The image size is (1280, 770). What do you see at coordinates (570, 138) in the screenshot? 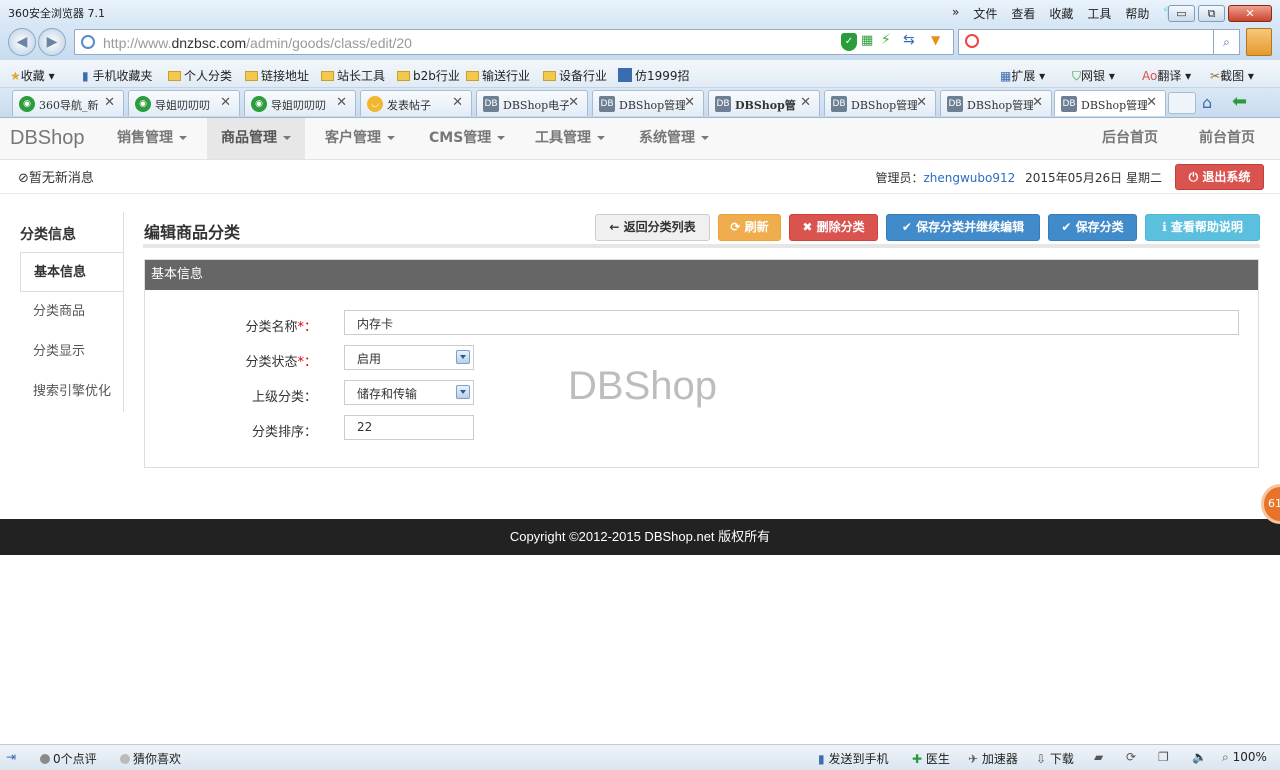
I see `nav-tools: 工具管理` at bounding box center [570, 138].